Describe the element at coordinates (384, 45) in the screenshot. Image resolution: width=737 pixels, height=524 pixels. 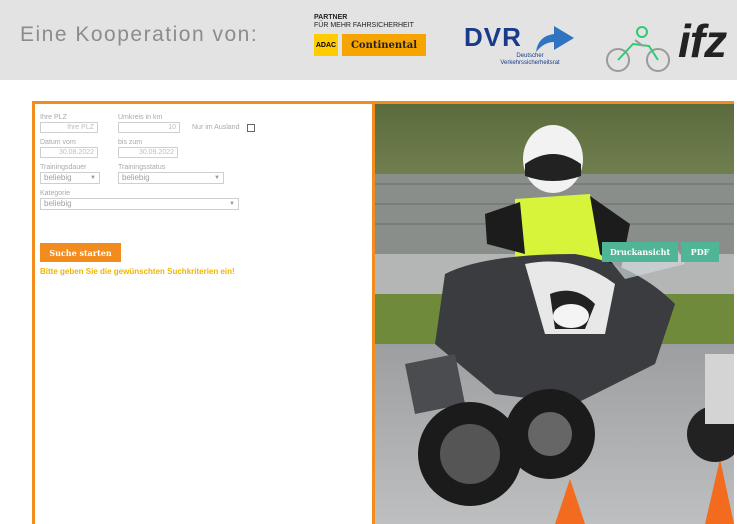
I see `continental-logo: Continental` at that location.